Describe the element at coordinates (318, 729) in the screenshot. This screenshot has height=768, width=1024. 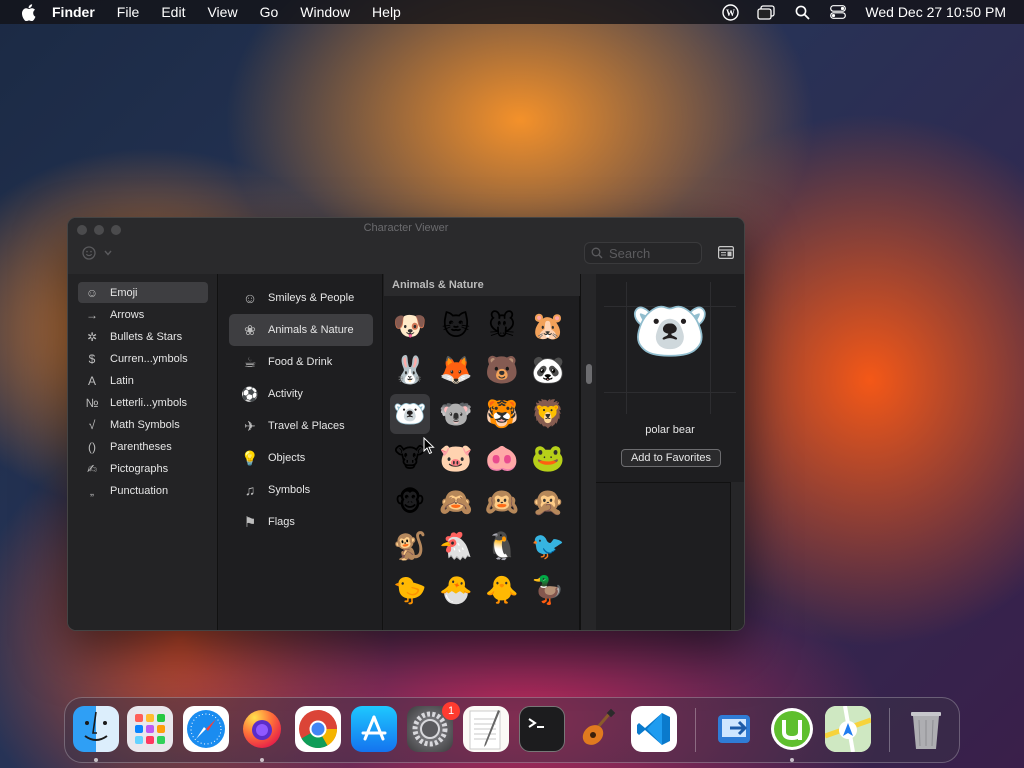
I see `dock-chrome` at that location.